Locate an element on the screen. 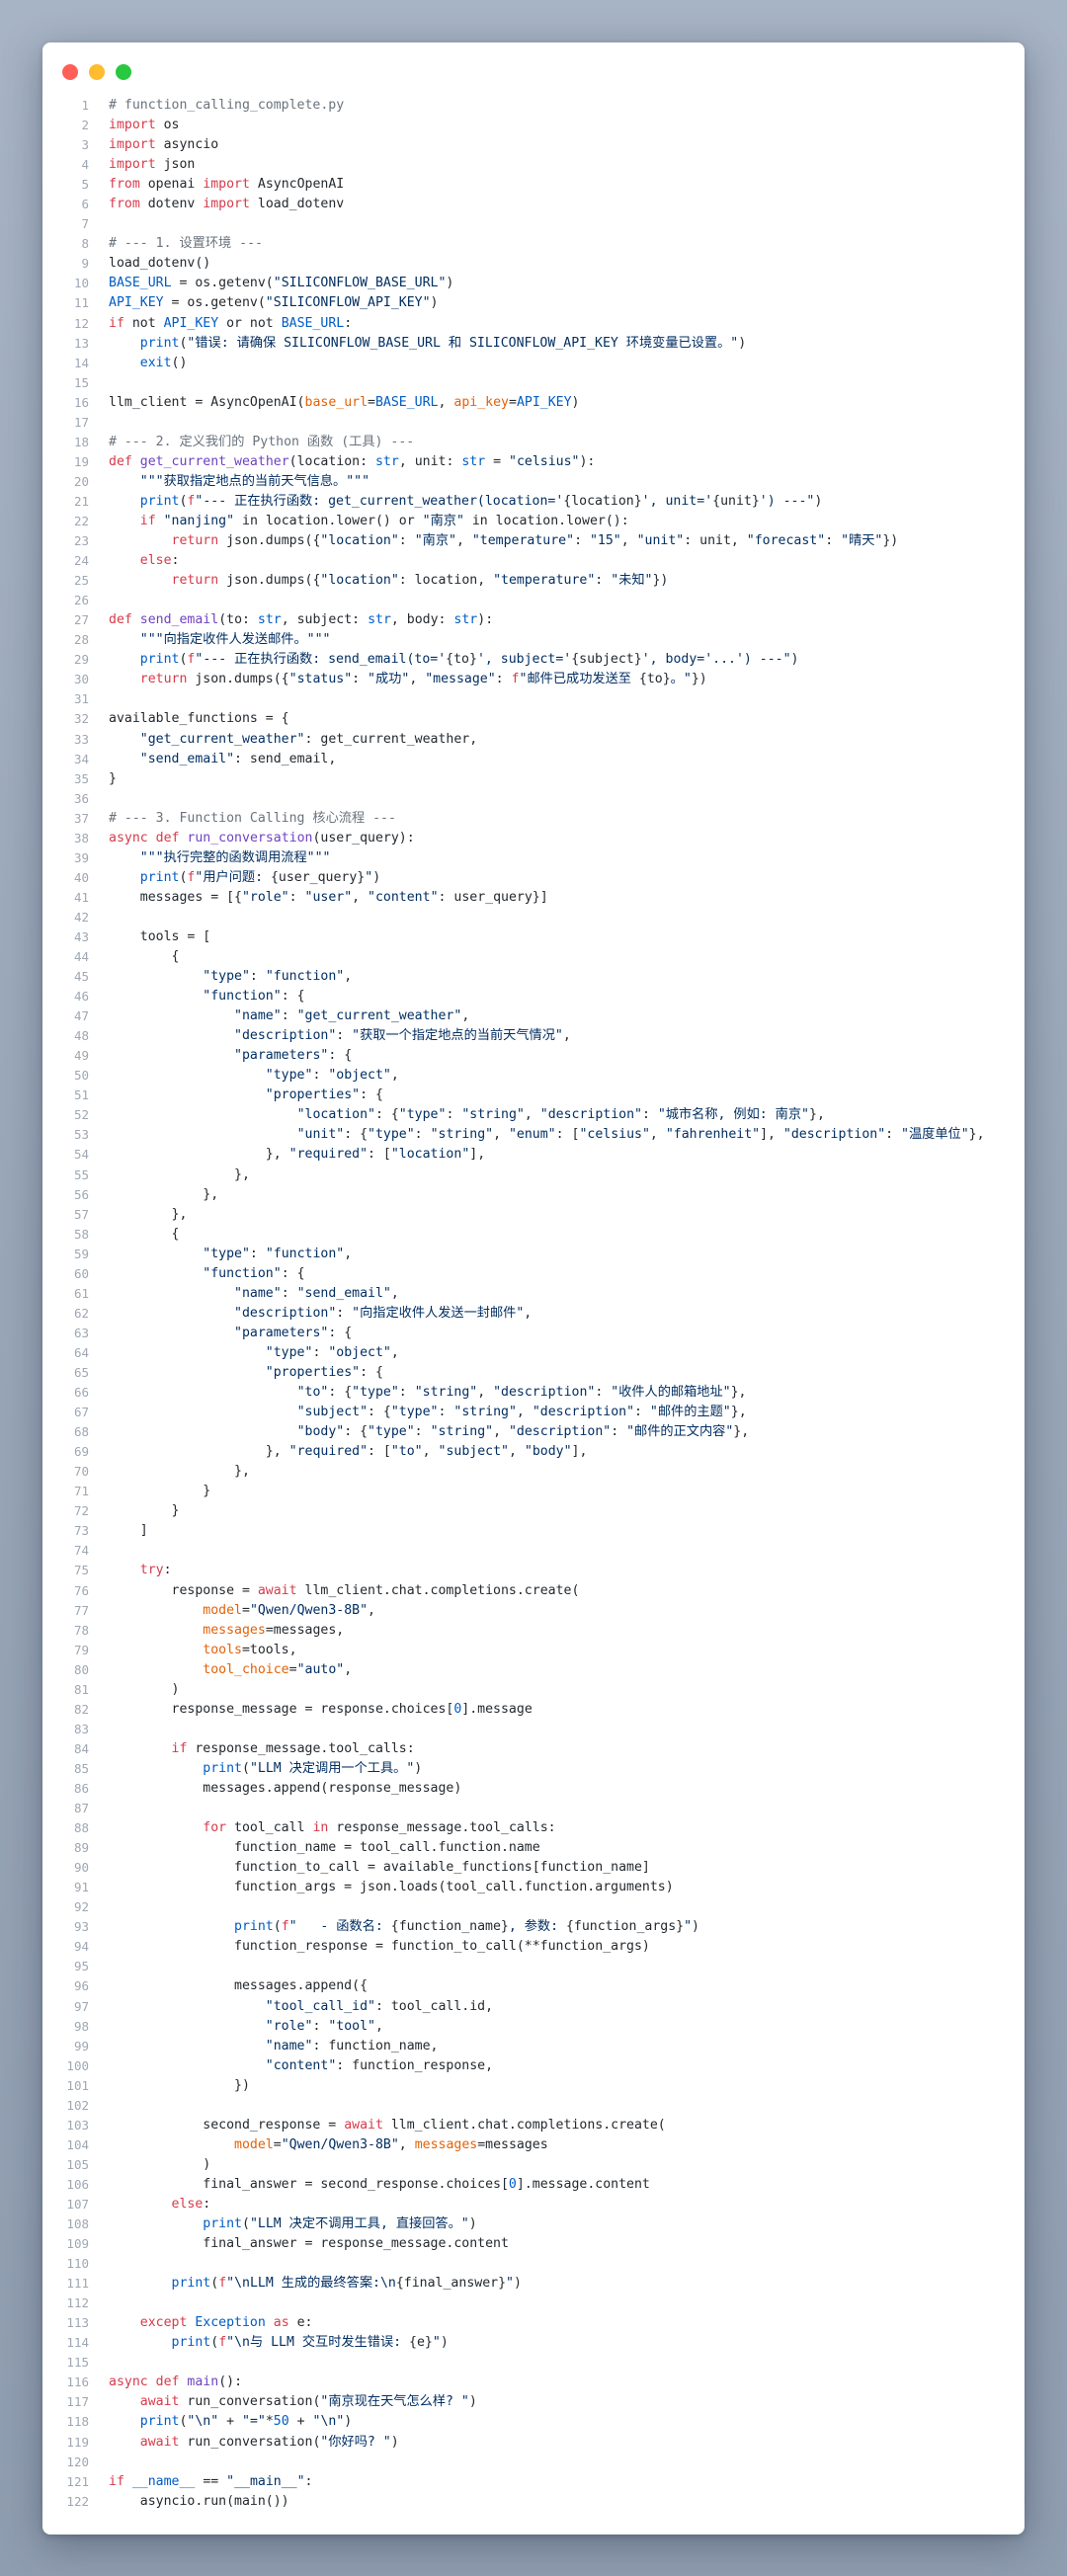 This screenshot has height=2576, width=1067. line-number: 51 is located at coordinates (81, 1095).